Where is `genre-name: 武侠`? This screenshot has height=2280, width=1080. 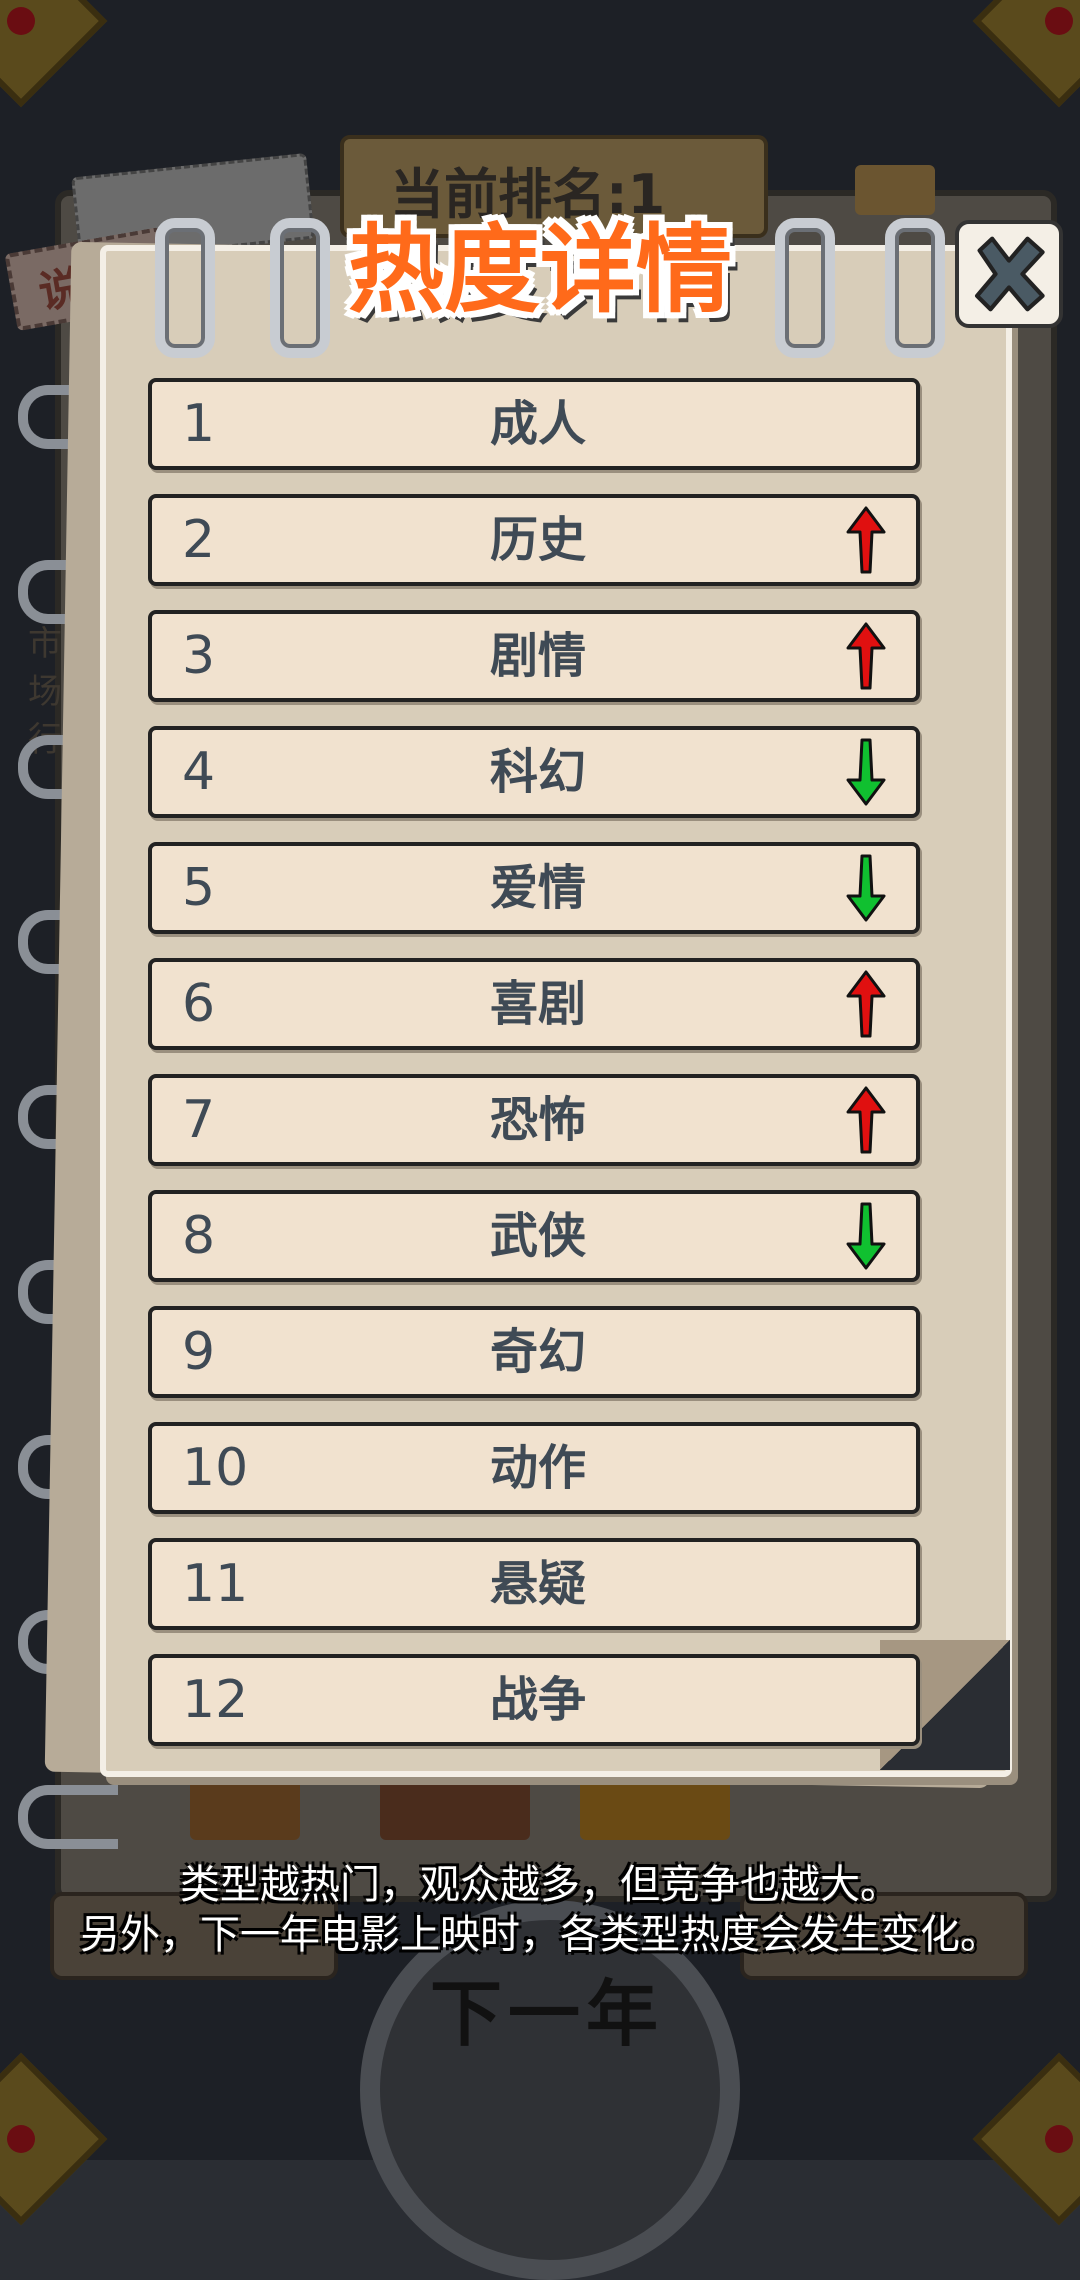 genre-name: 武侠 is located at coordinates (537, 1236).